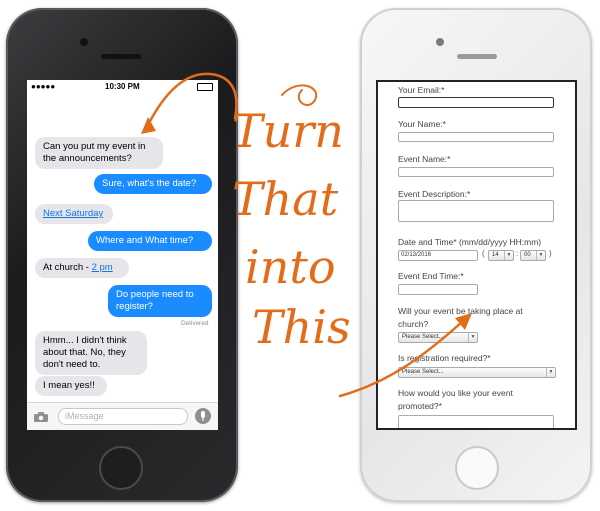  Describe the element at coordinates (288, 131) in the screenshot. I see `handwriting-turn: Turn` at that location.